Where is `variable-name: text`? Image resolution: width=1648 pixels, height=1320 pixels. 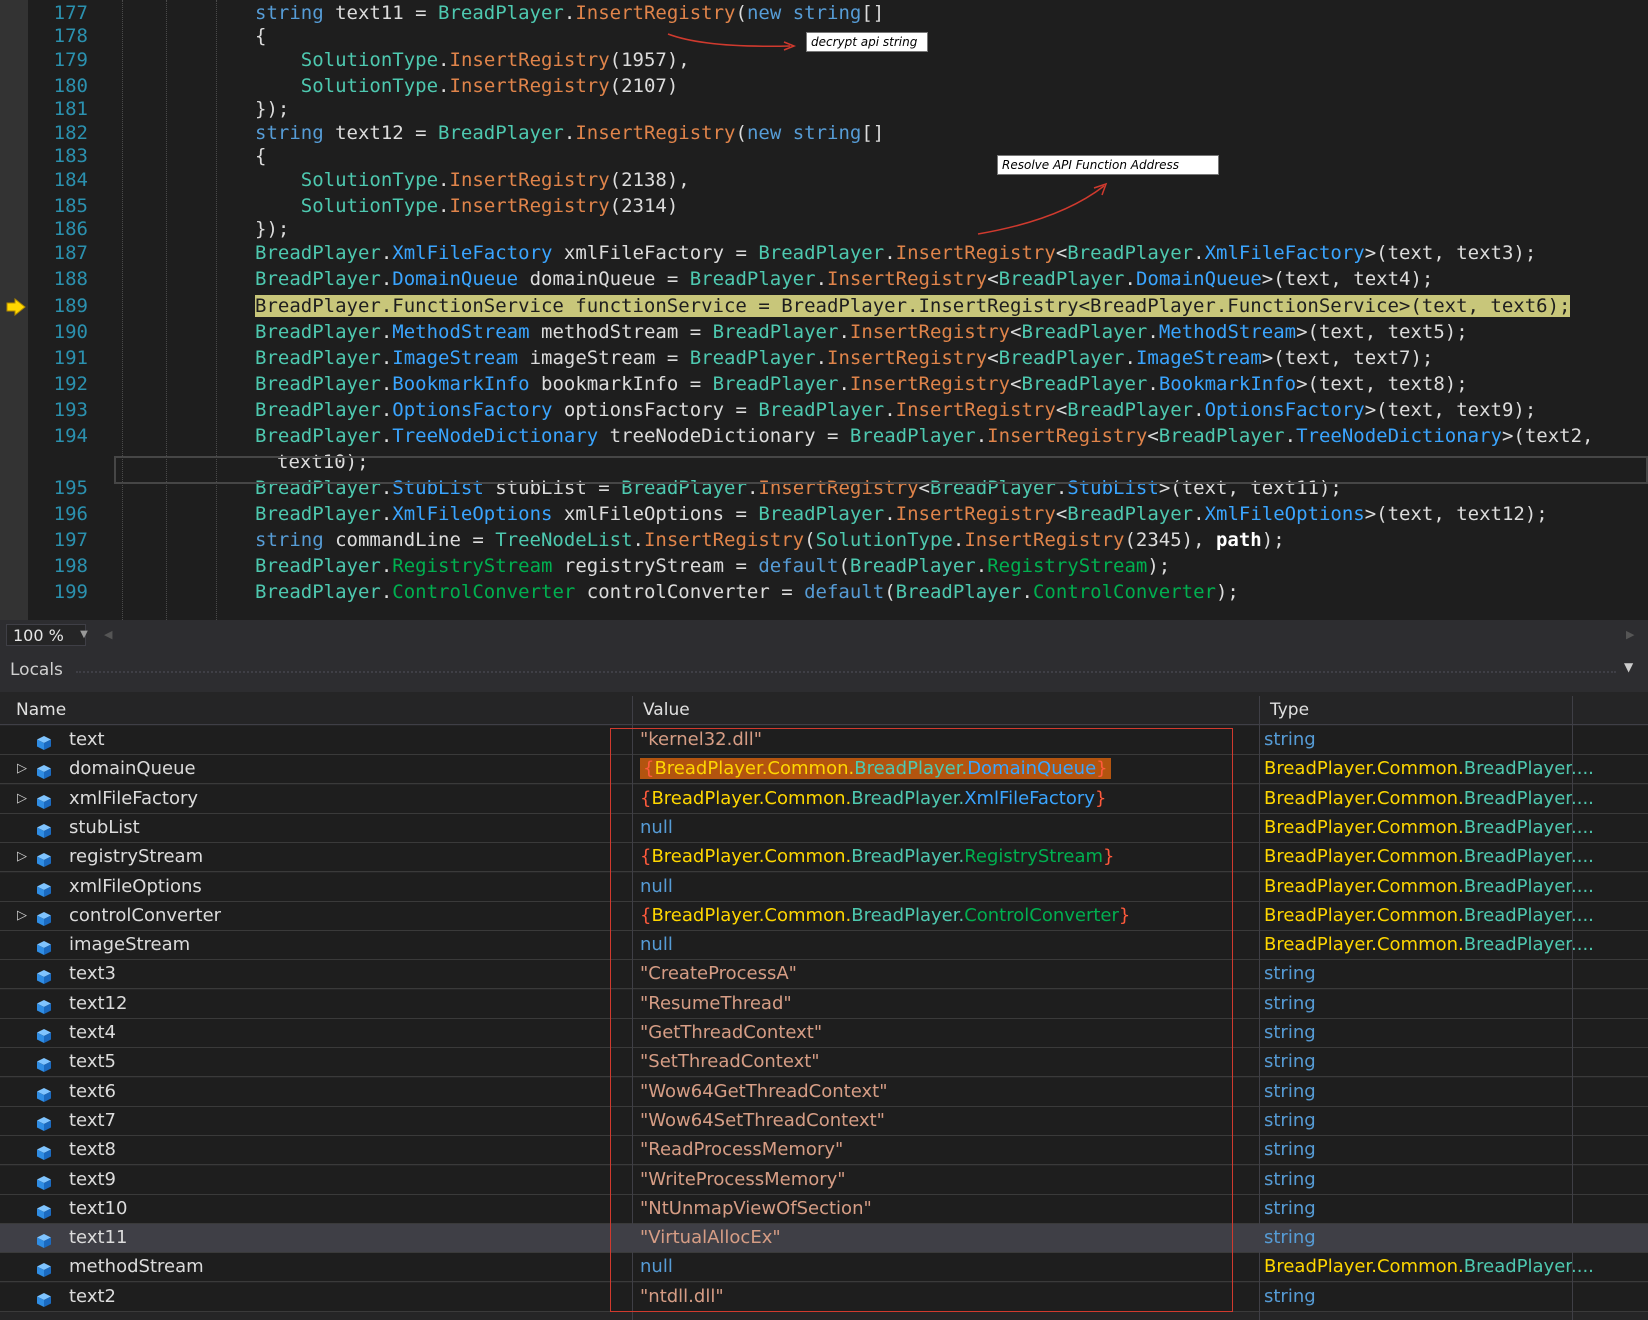 variable-name: text is located at coordinates (87, 739).